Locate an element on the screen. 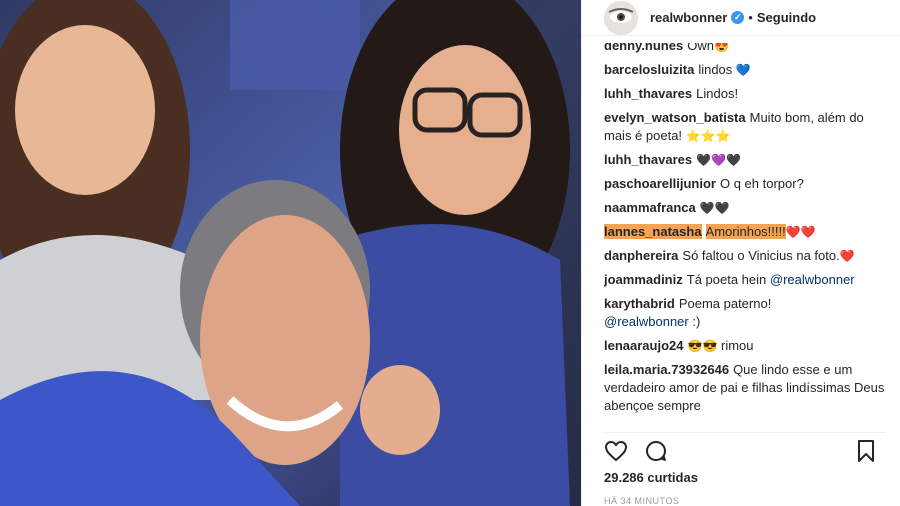  comment-suffix: rimou is located at coordinates (737, 345).